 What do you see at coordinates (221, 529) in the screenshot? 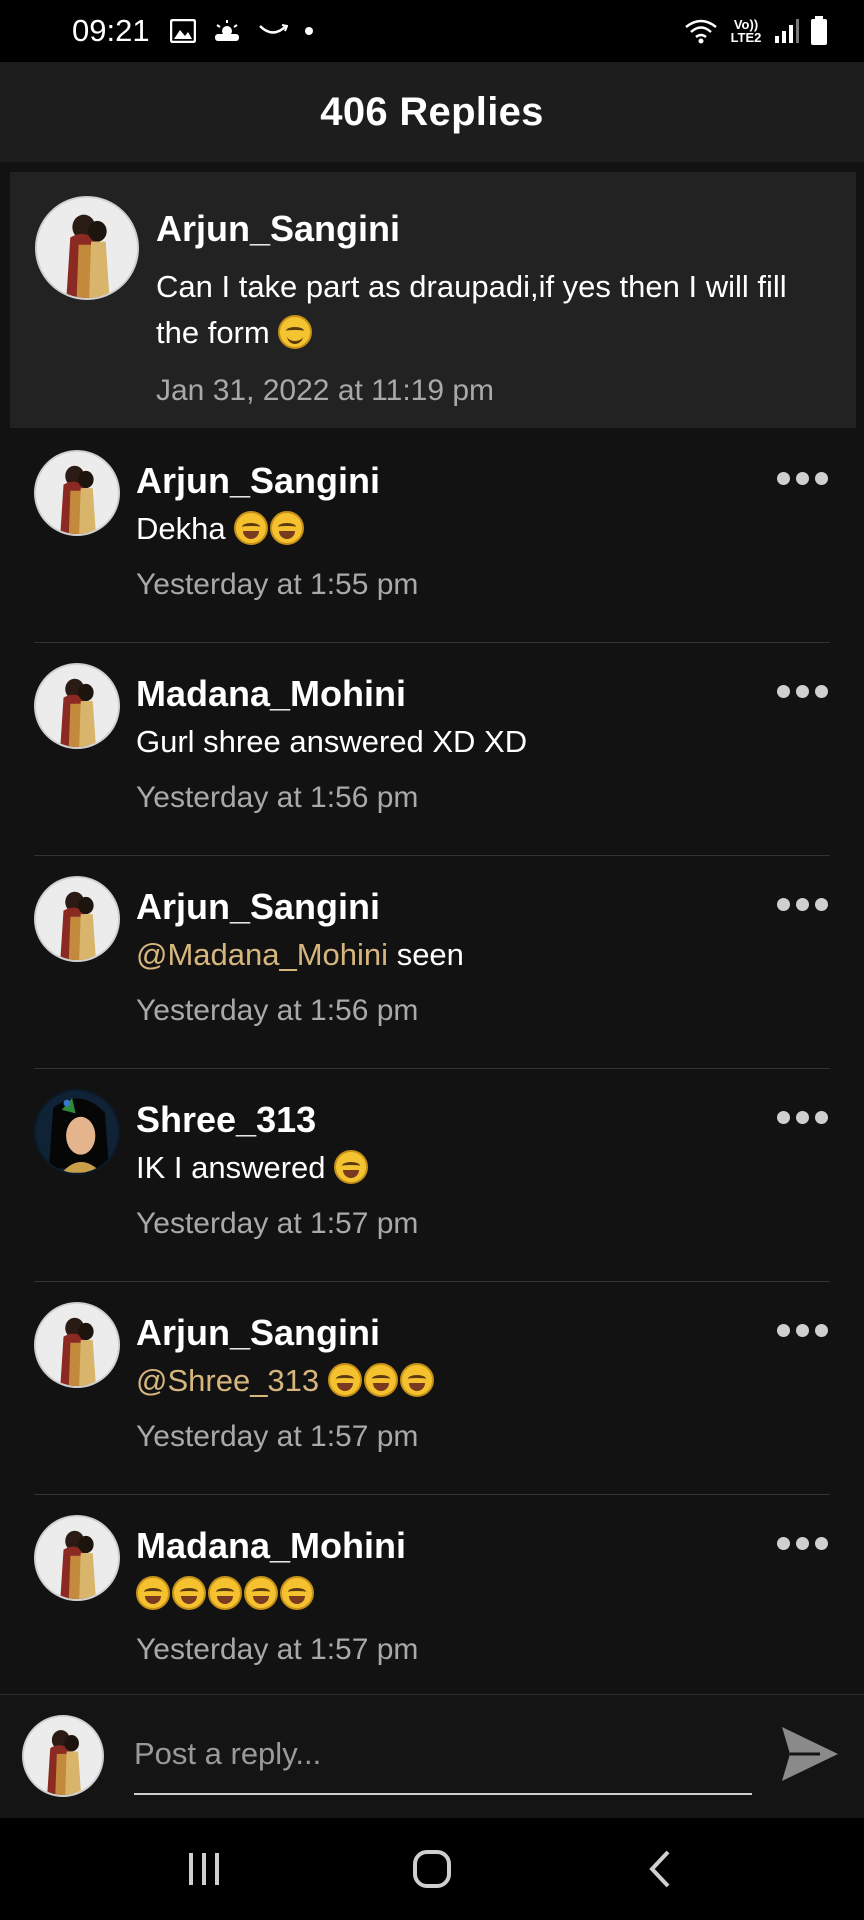
I see `reply-text: Dekha` at bounding box center [221, 529].